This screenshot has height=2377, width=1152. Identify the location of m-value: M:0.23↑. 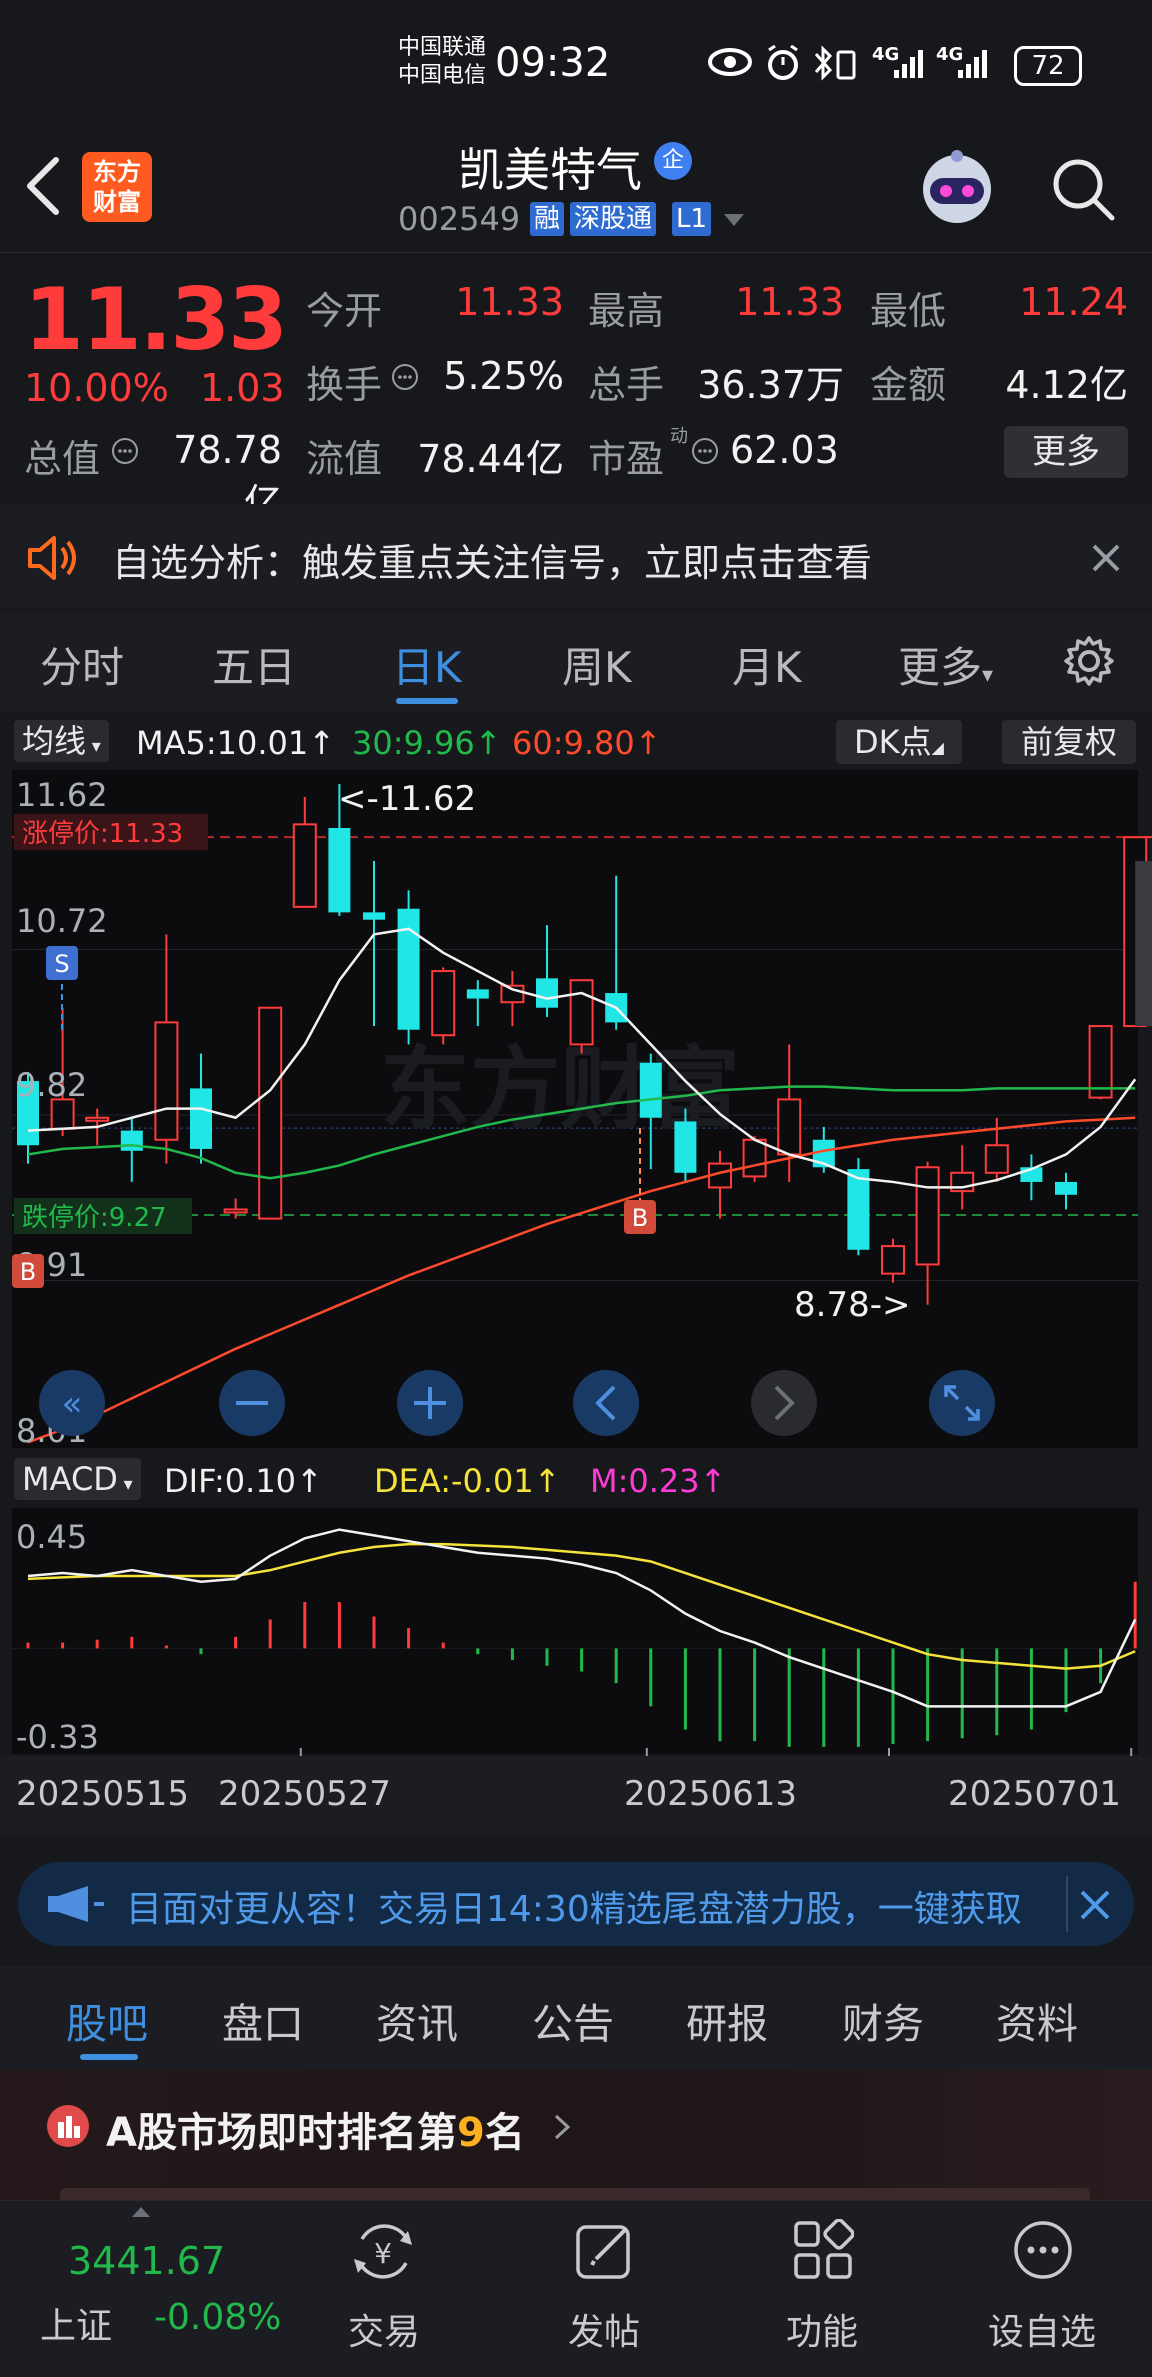
(658, 1481).